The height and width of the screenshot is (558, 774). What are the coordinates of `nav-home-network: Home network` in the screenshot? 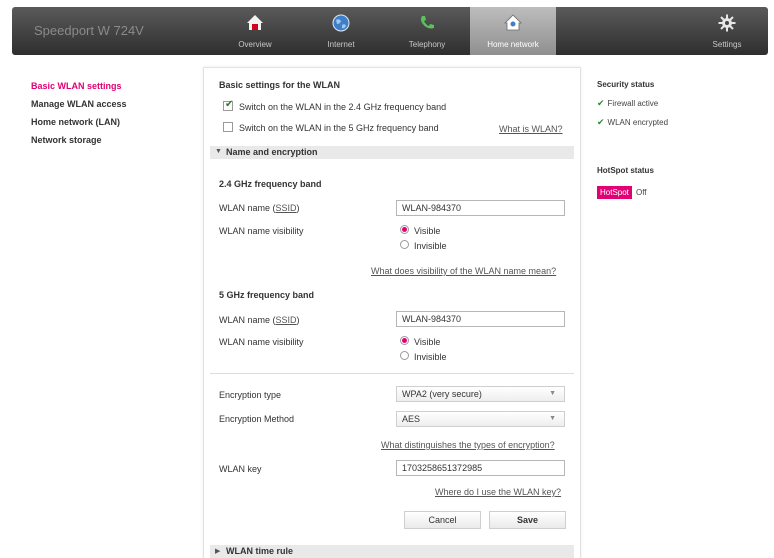 It's located at (513, 31).